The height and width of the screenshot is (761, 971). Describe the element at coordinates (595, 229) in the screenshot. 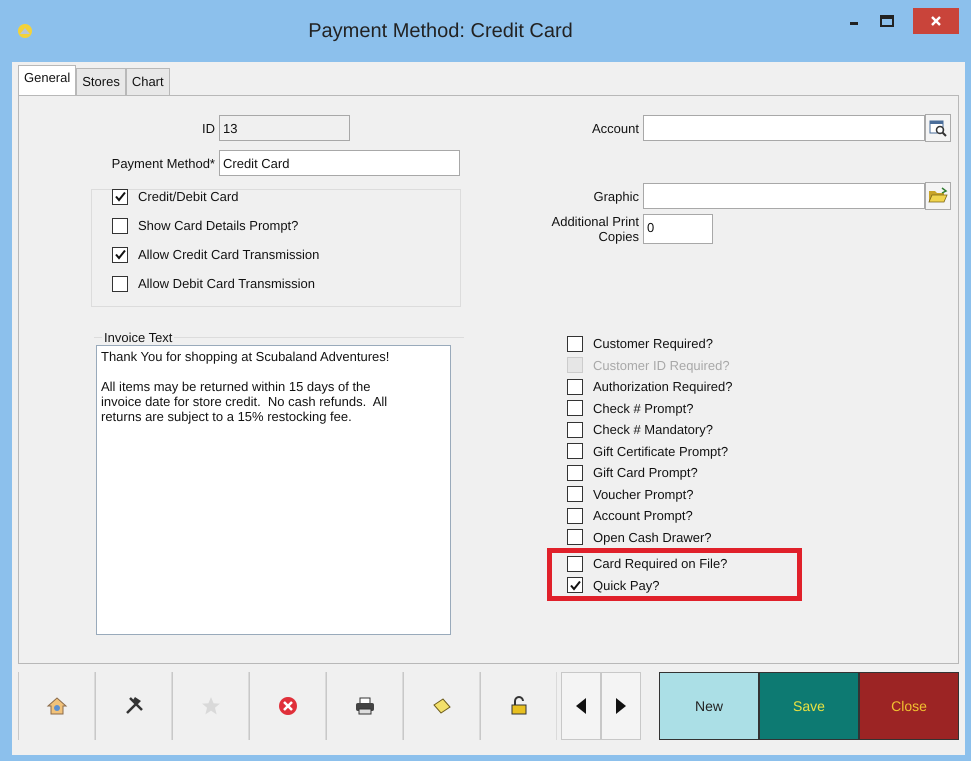

I see `field-label: Additional Print Copies` at that location.